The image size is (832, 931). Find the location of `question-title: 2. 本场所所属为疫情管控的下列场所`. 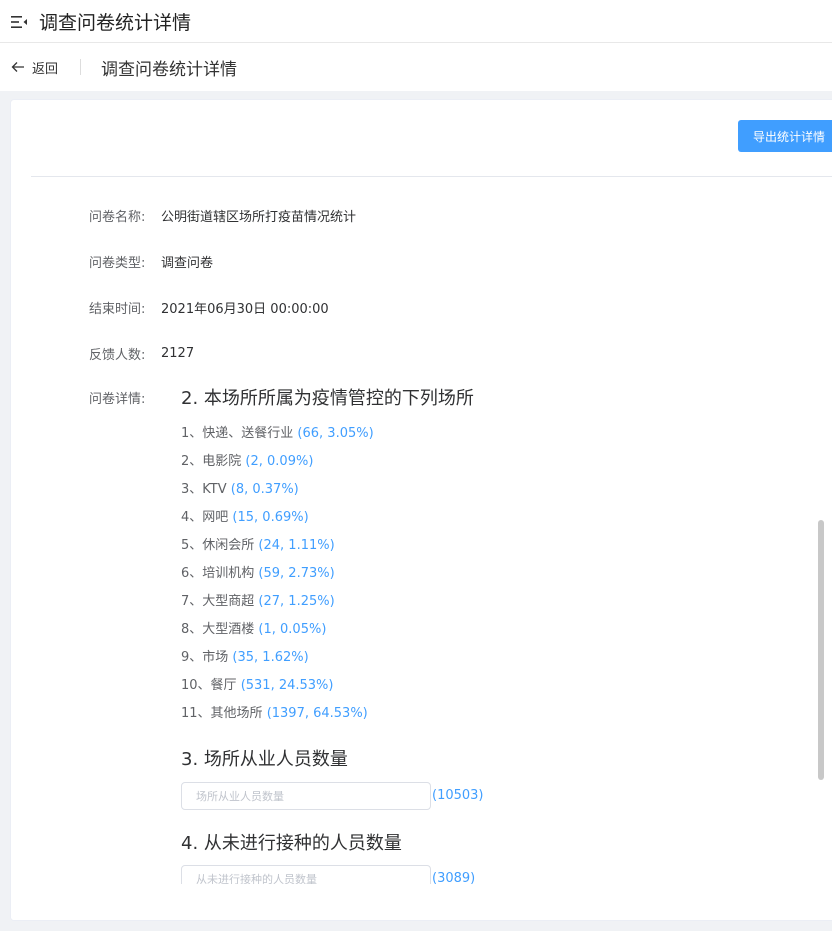

question-title: 2. 本场所所属为疫情管控的下列场所 is located at coordinates (327, 398).